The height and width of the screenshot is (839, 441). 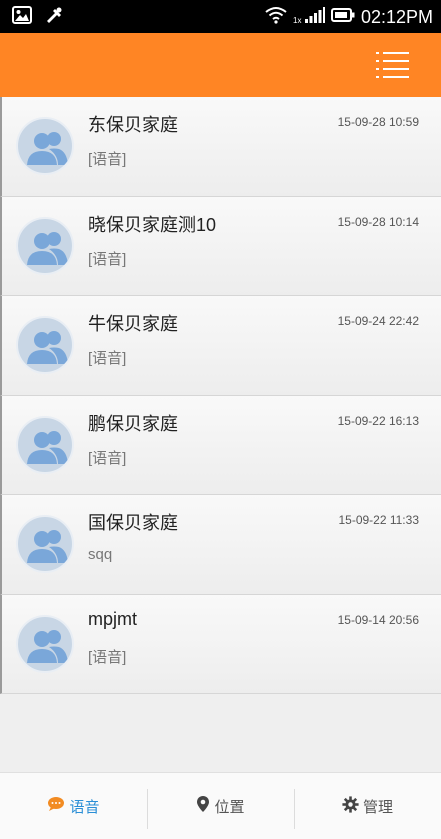 What do you see at coordinates (229, 807) in the screenshot?
I see `tab-label: 位置` at bounding box center [229, 807].